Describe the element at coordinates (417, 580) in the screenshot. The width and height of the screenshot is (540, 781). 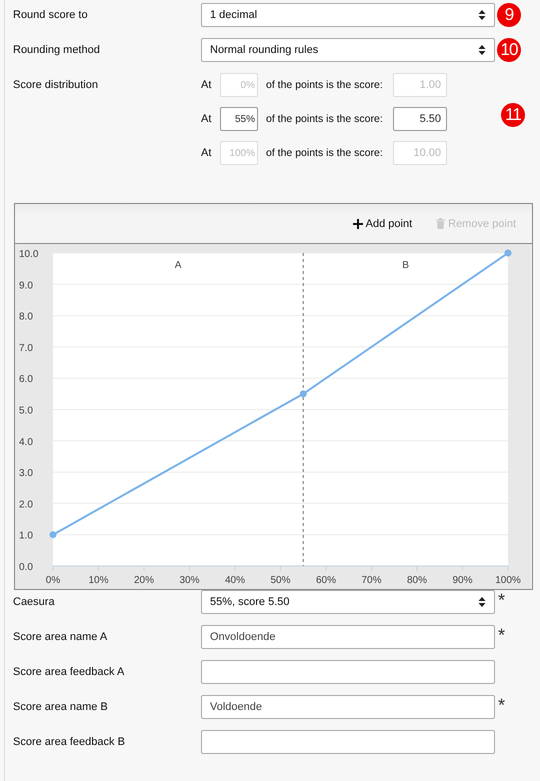
I see `axis-label: 80%` at that location.